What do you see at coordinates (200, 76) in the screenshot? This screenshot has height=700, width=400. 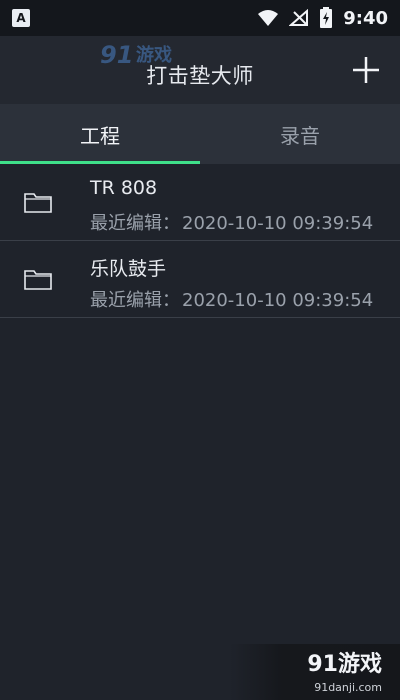 I see `app-title: 打击垫大师` at bounding box center [200, 76].